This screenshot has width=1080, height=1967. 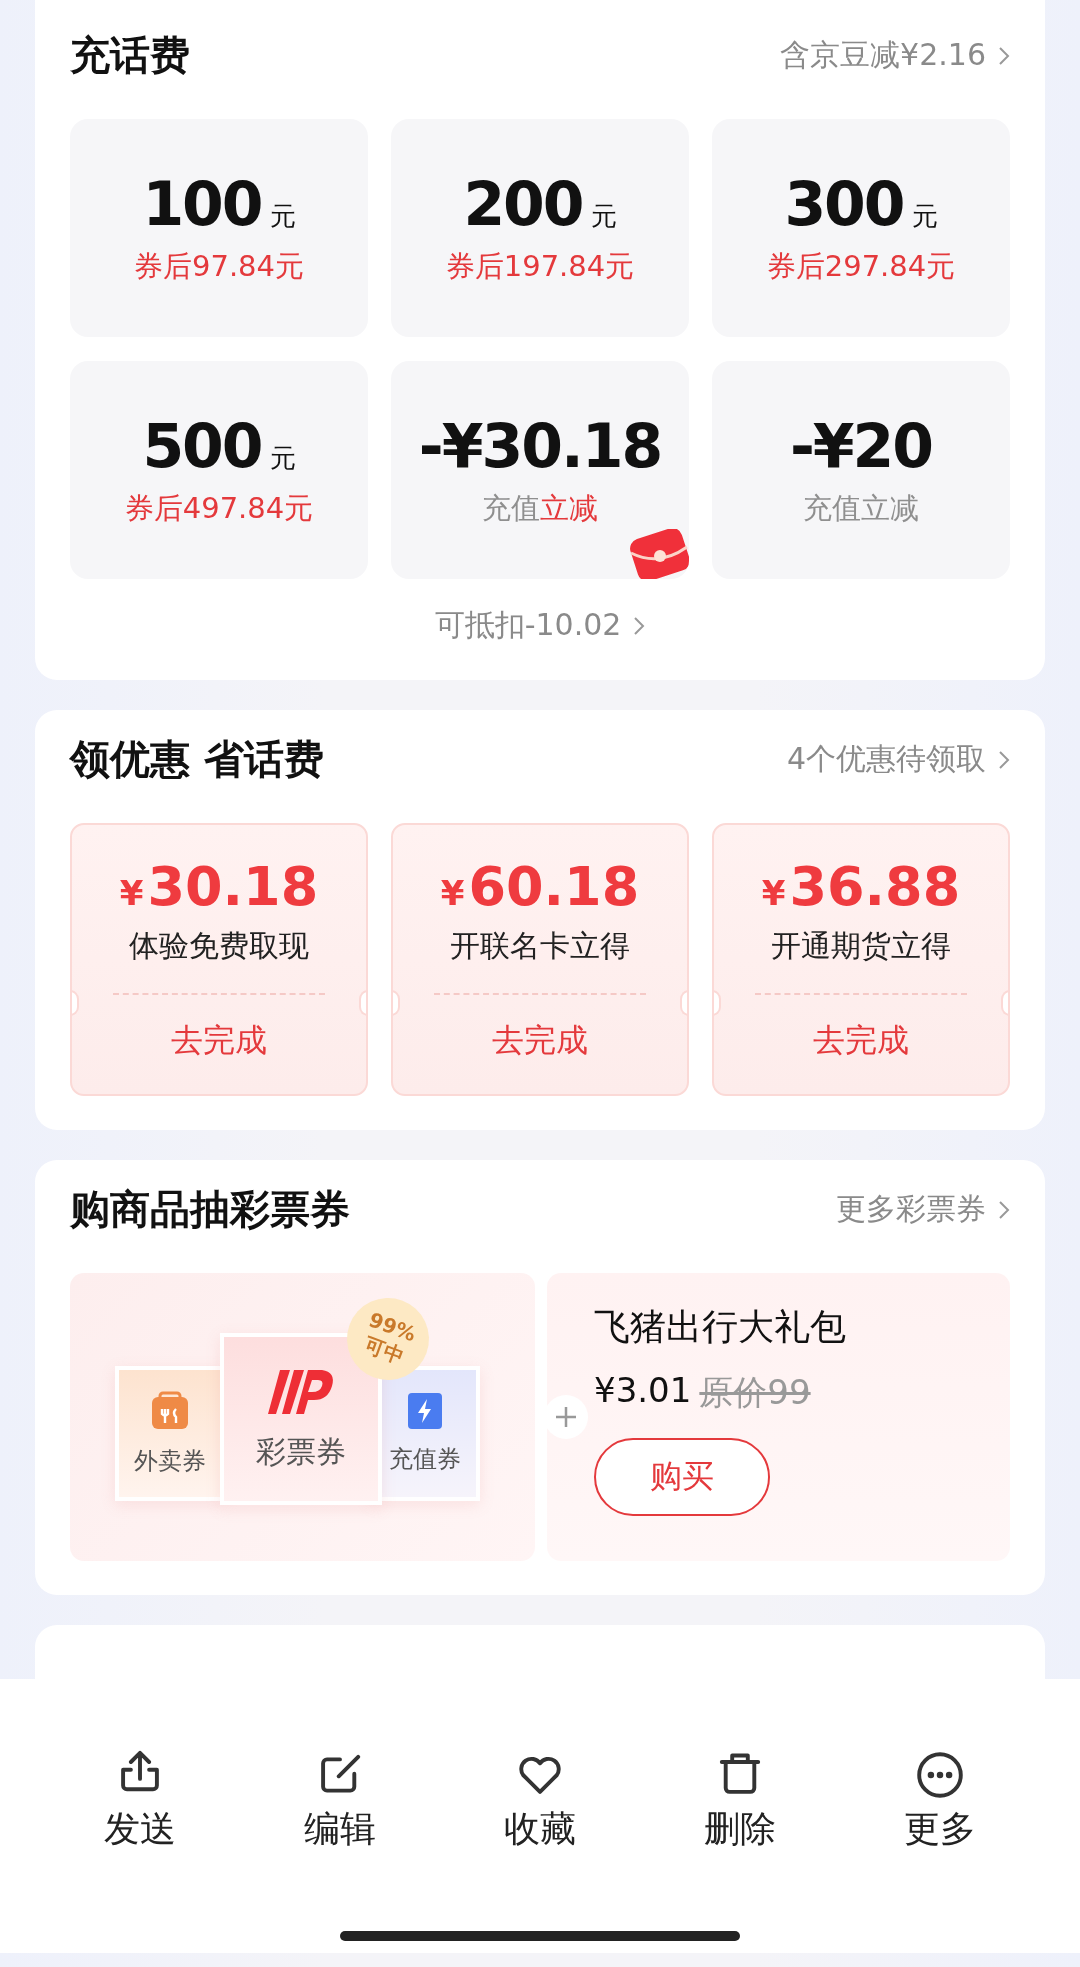 I want to click on more-icon, so click(x=940, y=1775).